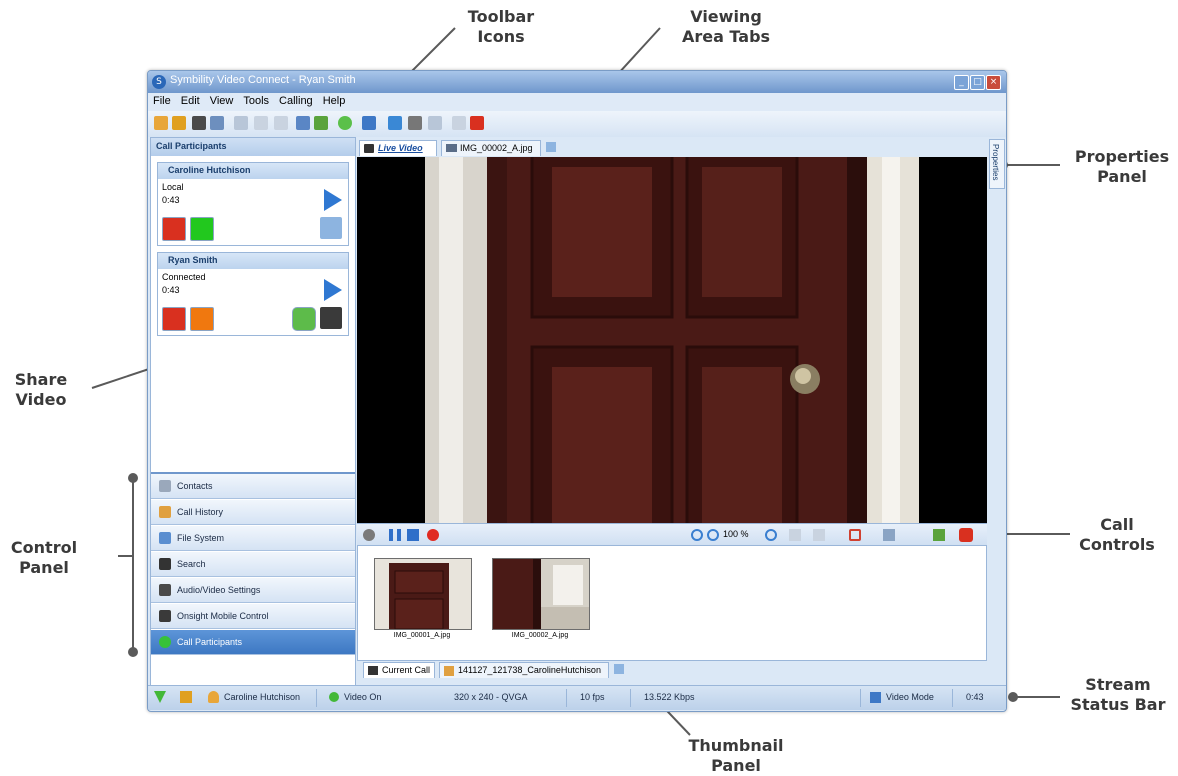  What do you see at coordinates (498, 148) in the screenshot?
I see `tab-image: IMG_00002_A.jpg` at bounding box center [498, 148].